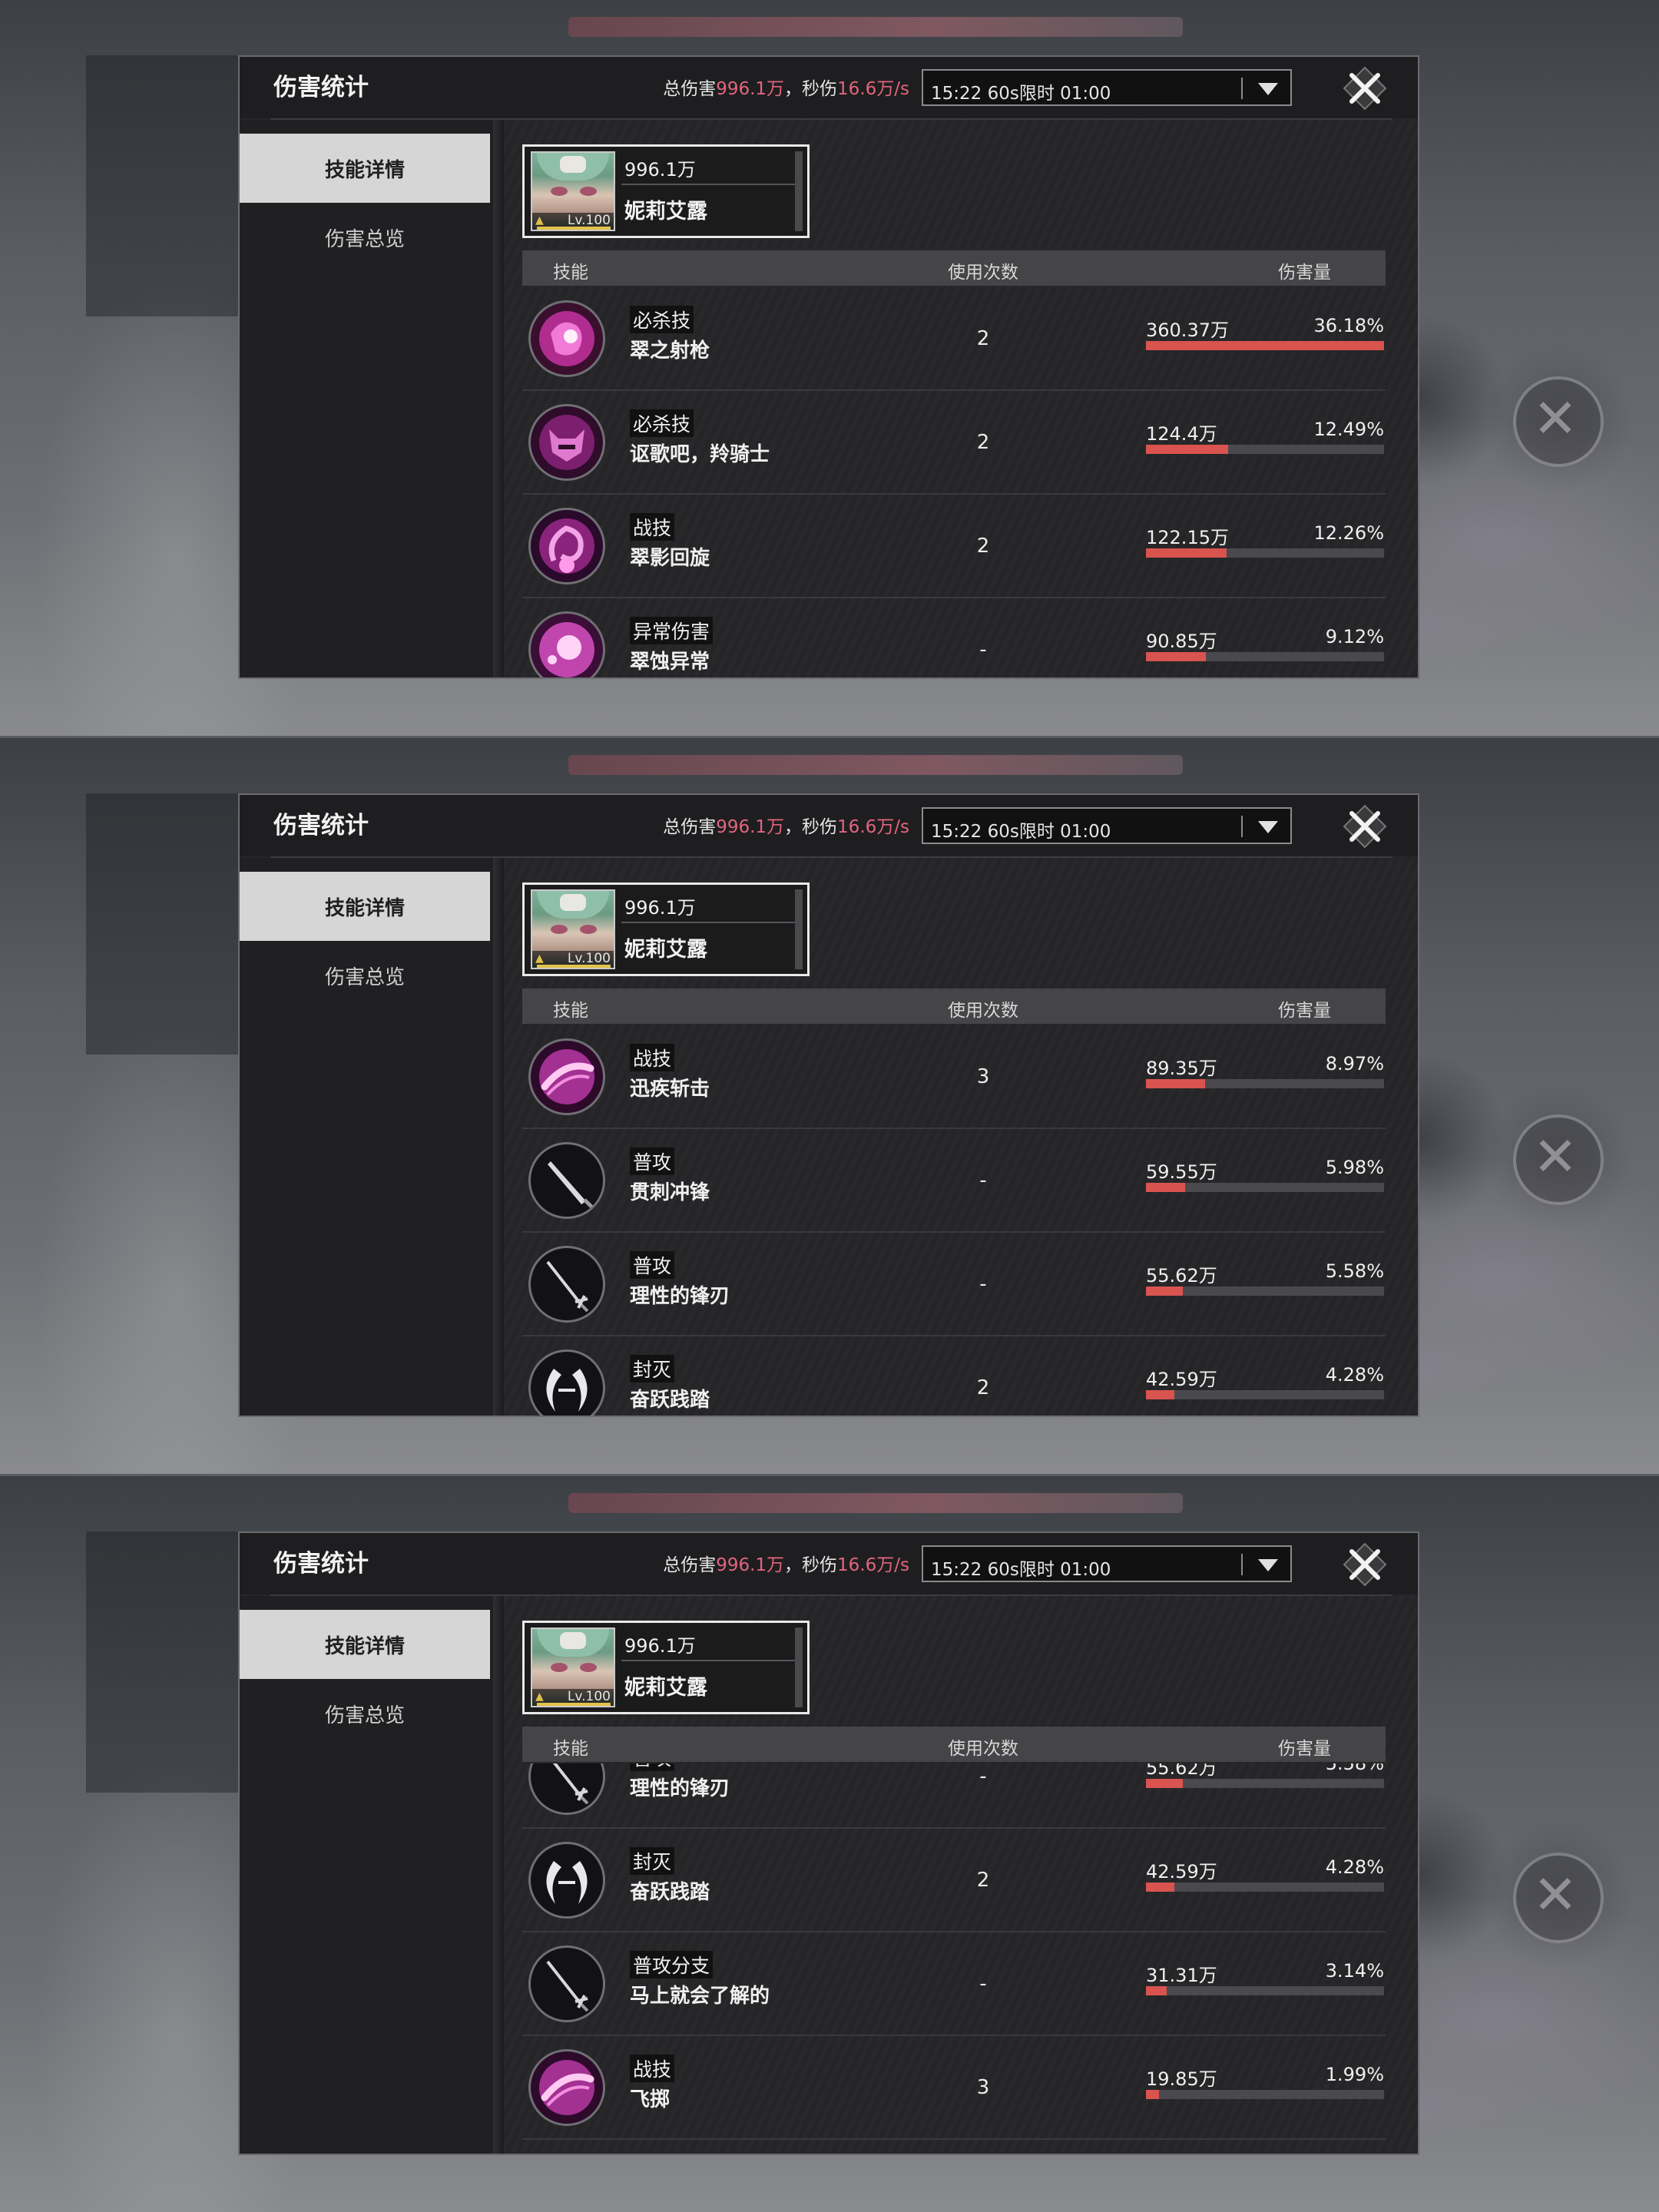  What do you see at coordinates (1187, 330) in the screenshot?
I see `skill-damage: 360.37万` at bounding box center [1187, 330].